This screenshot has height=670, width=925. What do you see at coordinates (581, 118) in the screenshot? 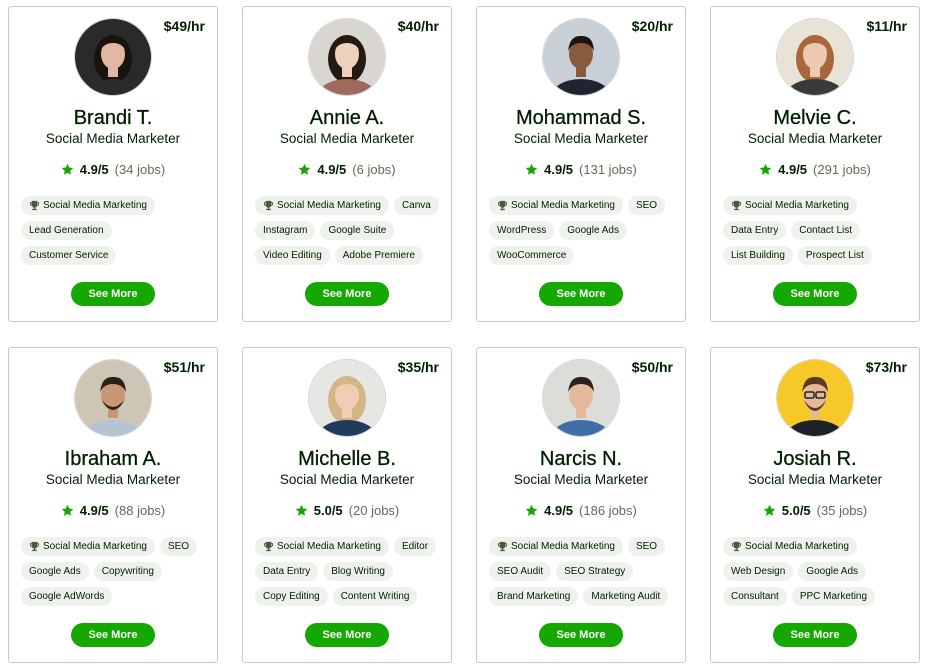
I see `freelancer-name: Mohammad S.` at bounding box center [581, 118].